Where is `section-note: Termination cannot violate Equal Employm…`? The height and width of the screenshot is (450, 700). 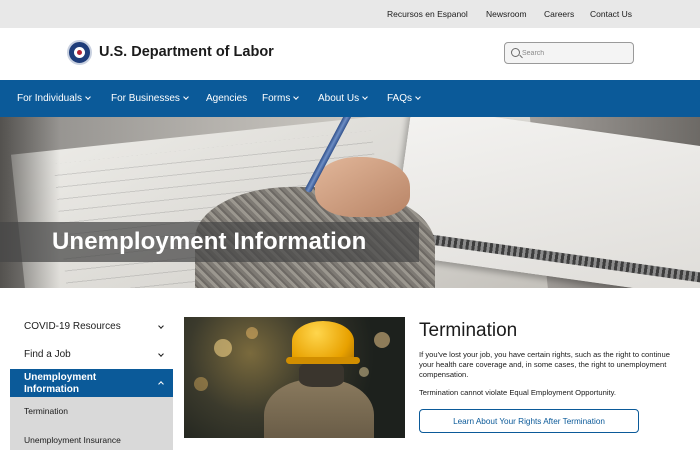 section-note: Termination cannot violate Equal Employm… is located at coordinates (517, 392).